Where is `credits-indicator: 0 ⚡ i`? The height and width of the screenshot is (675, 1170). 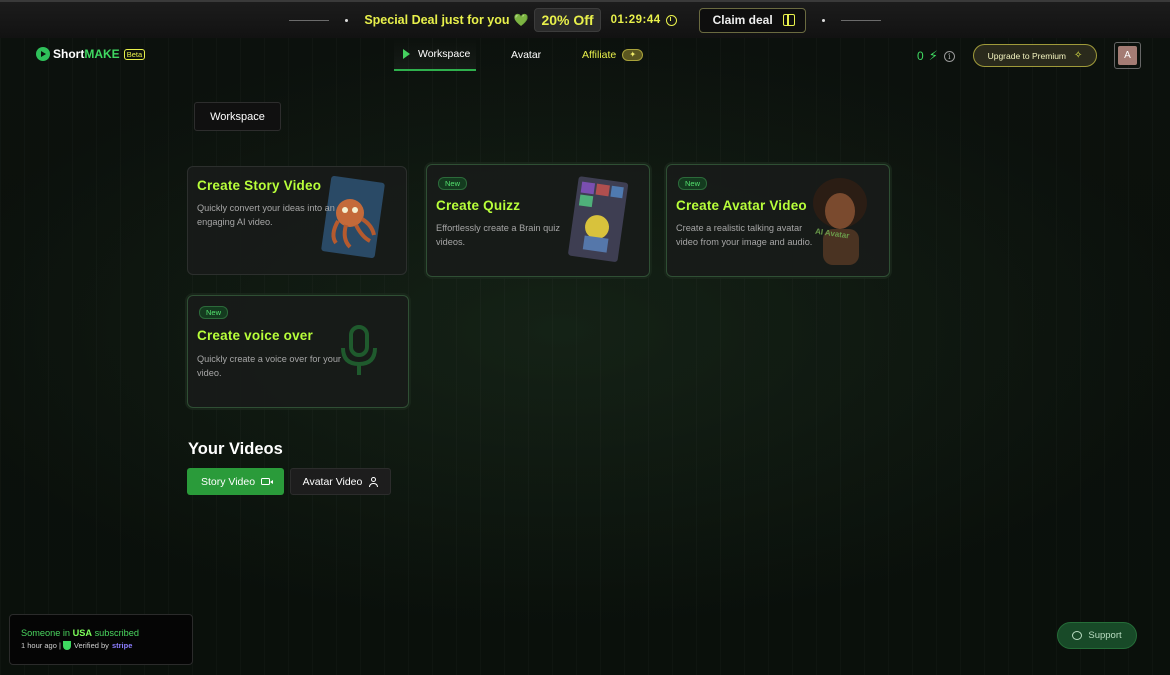 credits-indicator: 0 ⚡ i is located at coordinates (936, 56).